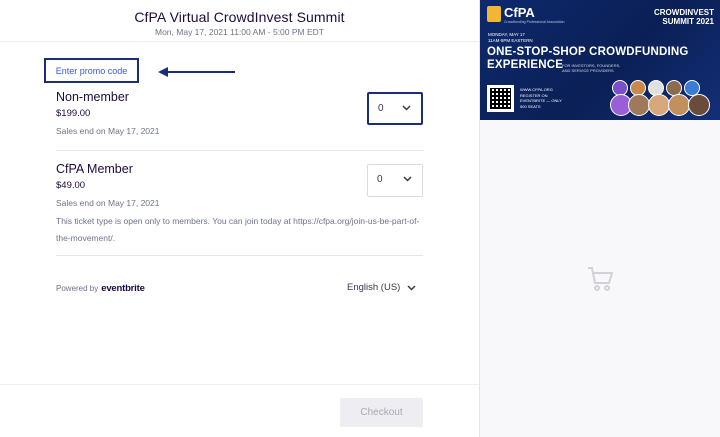 This screenshot has height=437, width=720. Describe the element at coordinates (374, 287) in the screenshot. I see `language-label: English (US)` at that location.